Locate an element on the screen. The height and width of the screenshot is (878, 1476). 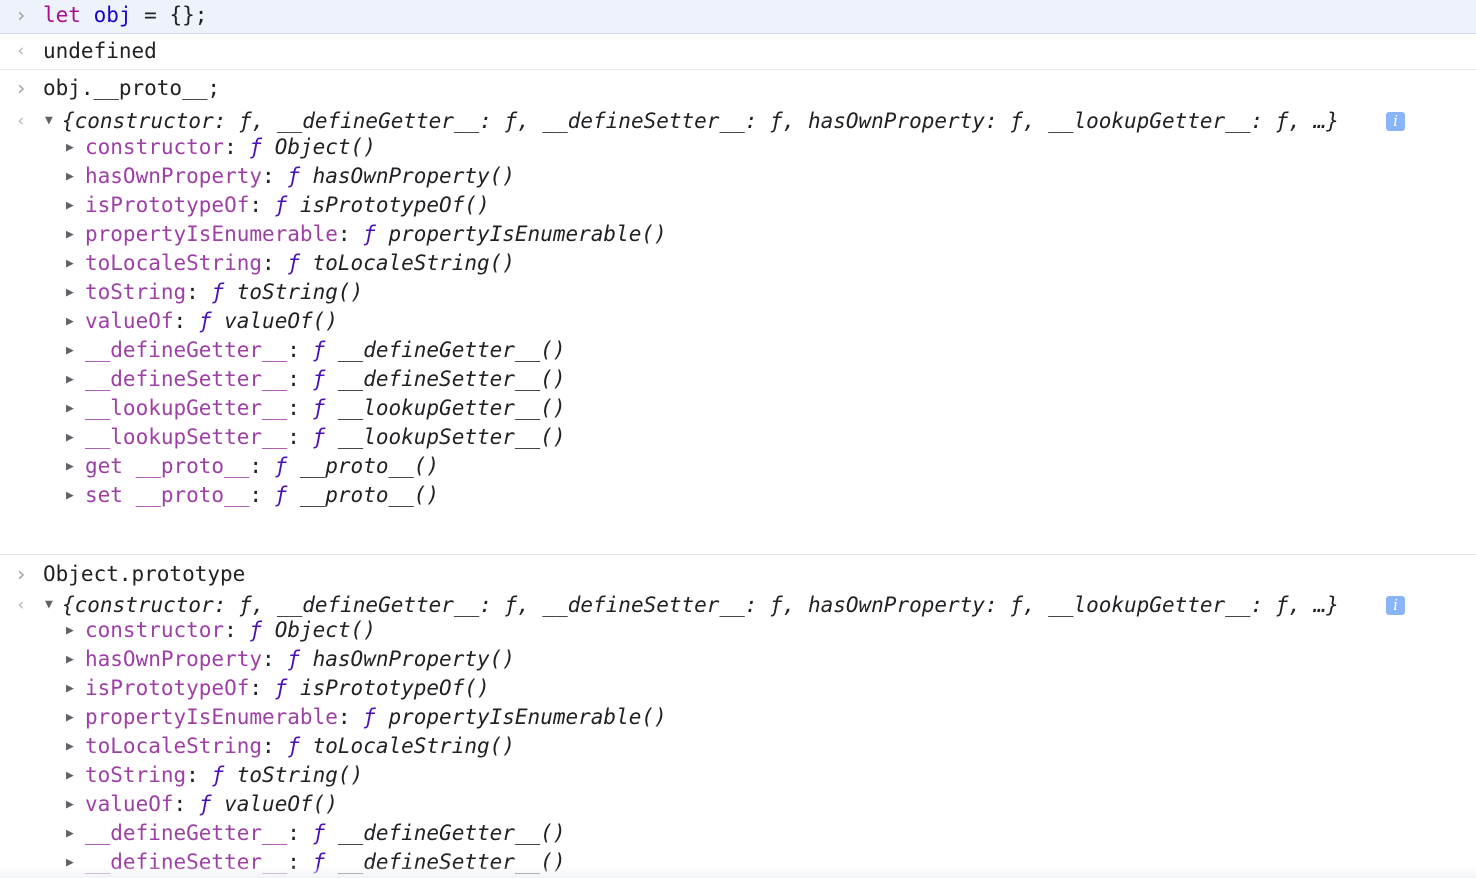
console-input-entry: › let obj = {}; is located at coordinates (738, 17).